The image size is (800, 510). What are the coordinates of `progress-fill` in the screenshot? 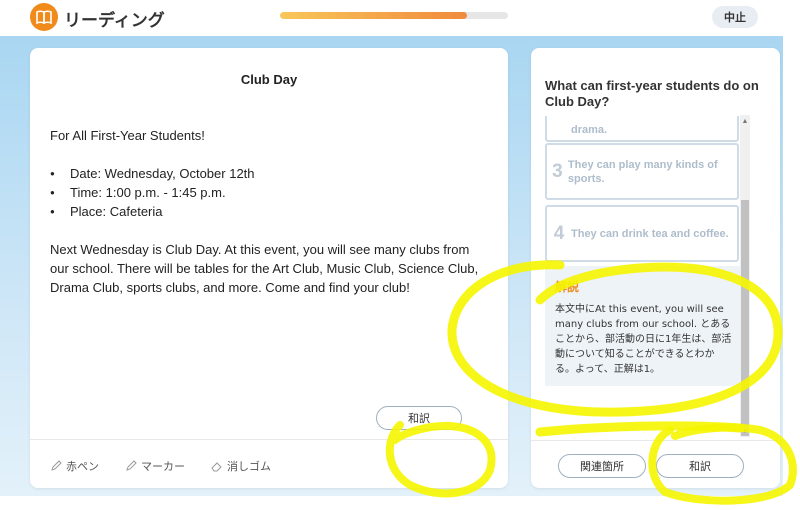 It's located at (373, 15).